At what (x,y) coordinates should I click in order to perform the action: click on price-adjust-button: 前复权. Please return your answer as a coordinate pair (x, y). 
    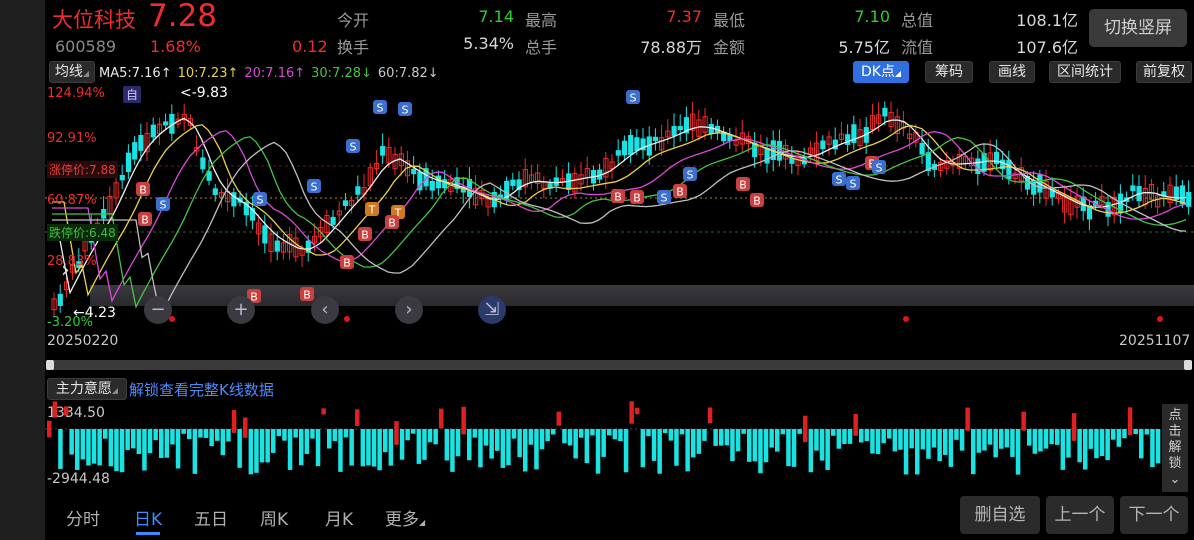
    Looking at the image, I should click on (1164, 72).